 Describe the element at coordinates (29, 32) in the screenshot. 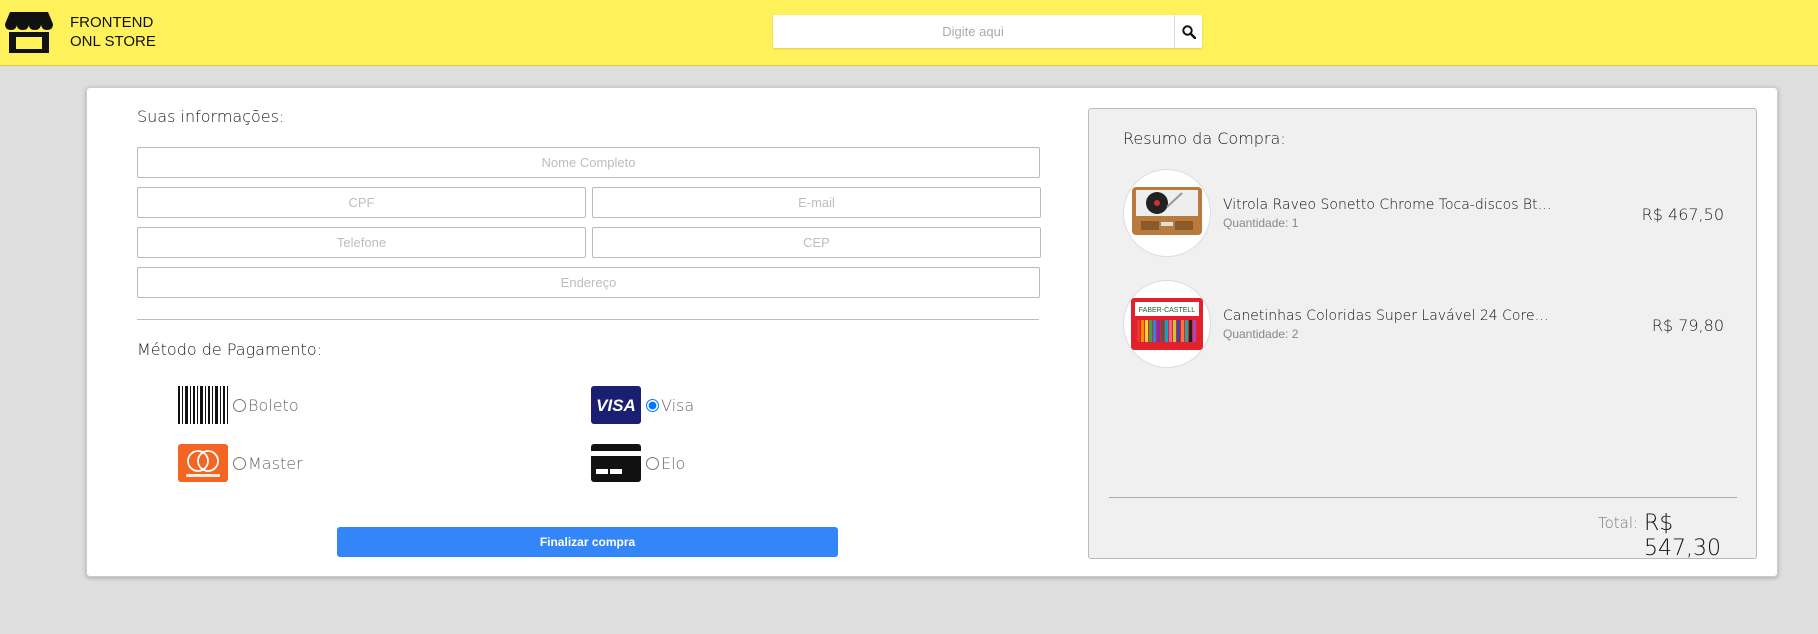

I see `store-icon` at that location.